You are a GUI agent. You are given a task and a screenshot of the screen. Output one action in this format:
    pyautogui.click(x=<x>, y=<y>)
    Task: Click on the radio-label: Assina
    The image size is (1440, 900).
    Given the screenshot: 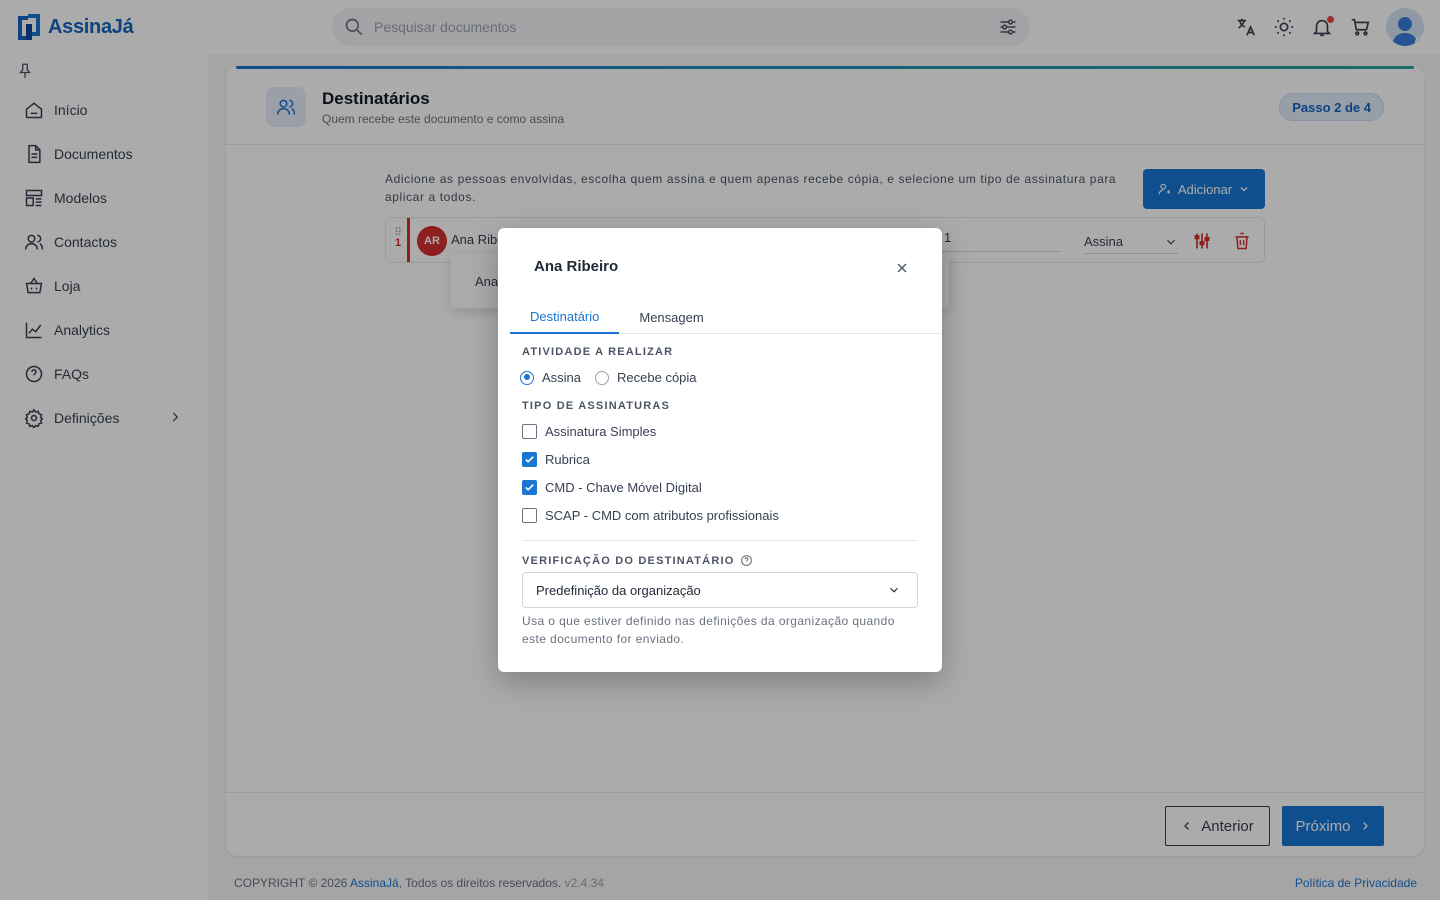 What is the action you would take?
    pyautogui.click(x=562, y=377)
    